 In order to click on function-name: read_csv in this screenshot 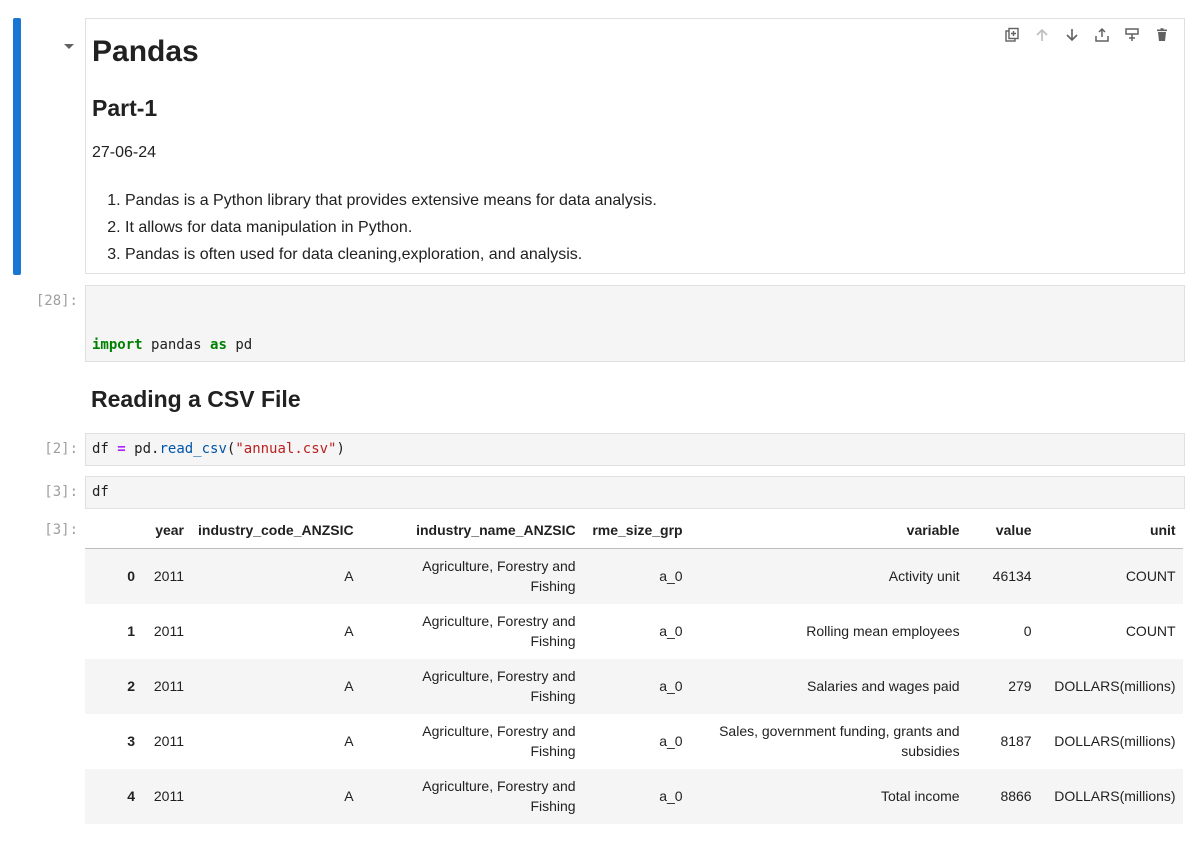, I will do `click(193, 449)`.